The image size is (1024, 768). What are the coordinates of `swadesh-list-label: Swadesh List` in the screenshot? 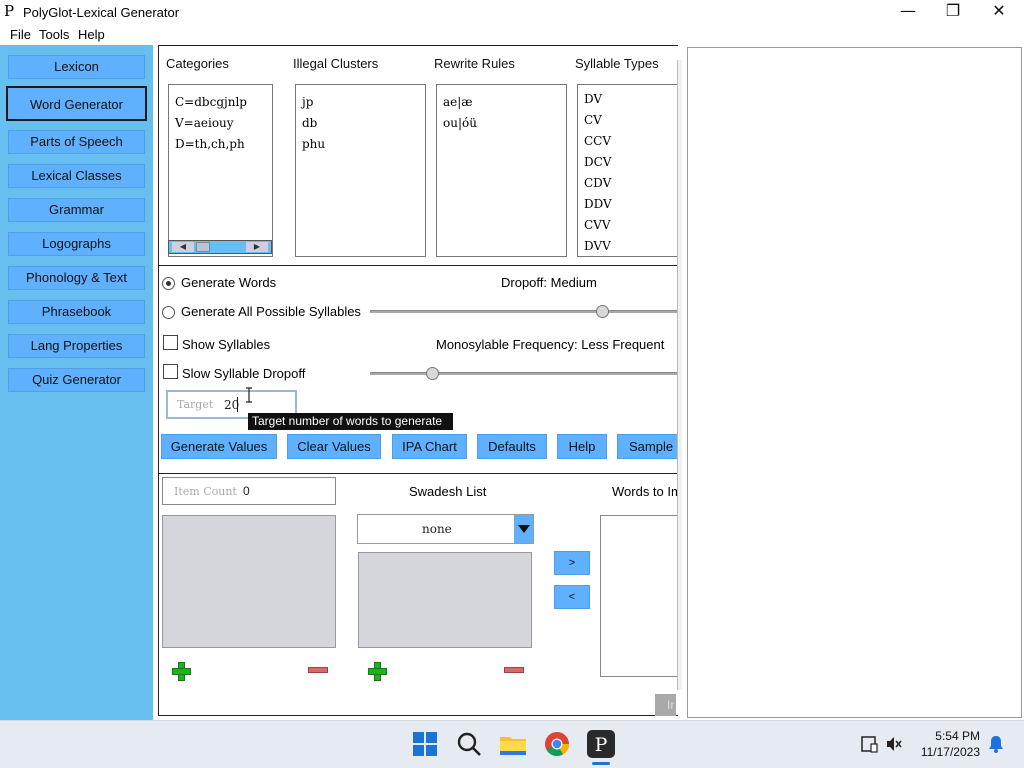 It's located at (448, 491).